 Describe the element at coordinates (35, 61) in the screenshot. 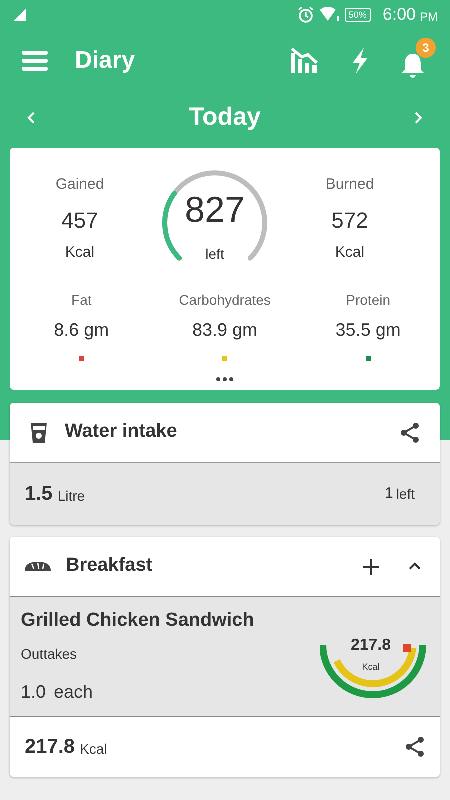

I see `menu-icon` at that location.